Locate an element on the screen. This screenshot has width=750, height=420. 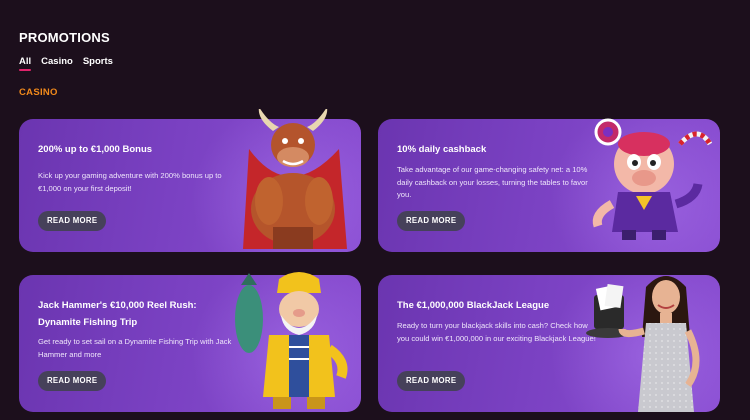
page-title: PROMOTIONS is located at coordinates (64, 37).